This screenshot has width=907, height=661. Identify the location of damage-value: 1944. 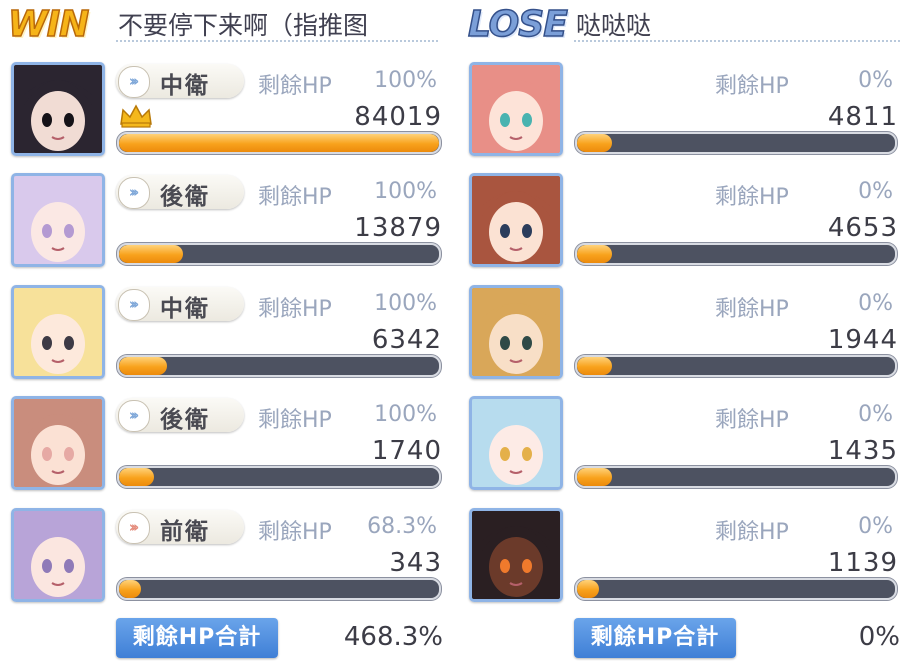
(862, 340).